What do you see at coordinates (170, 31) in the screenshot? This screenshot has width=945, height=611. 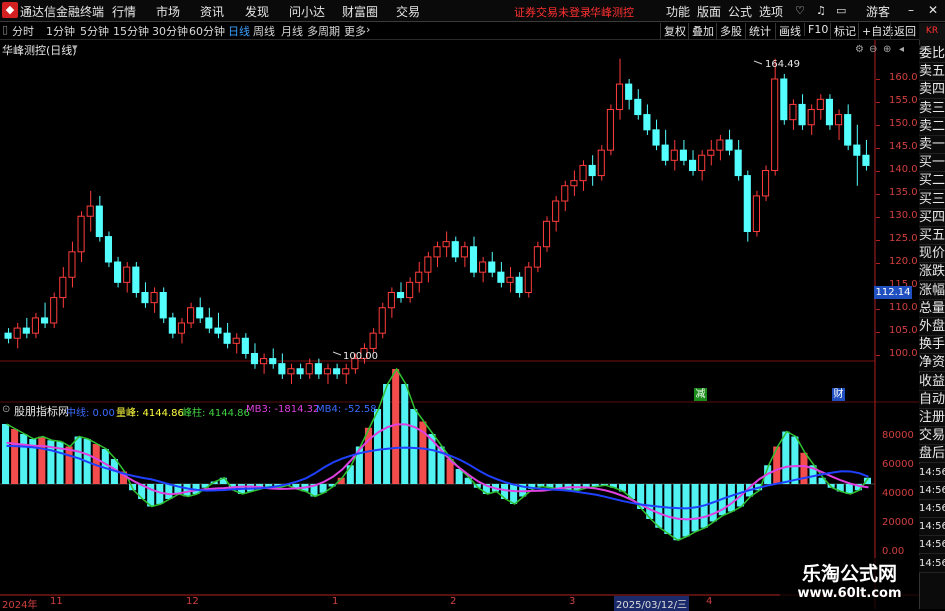 I see `period-30min: 30分钟` at bounding box center [170, 31].